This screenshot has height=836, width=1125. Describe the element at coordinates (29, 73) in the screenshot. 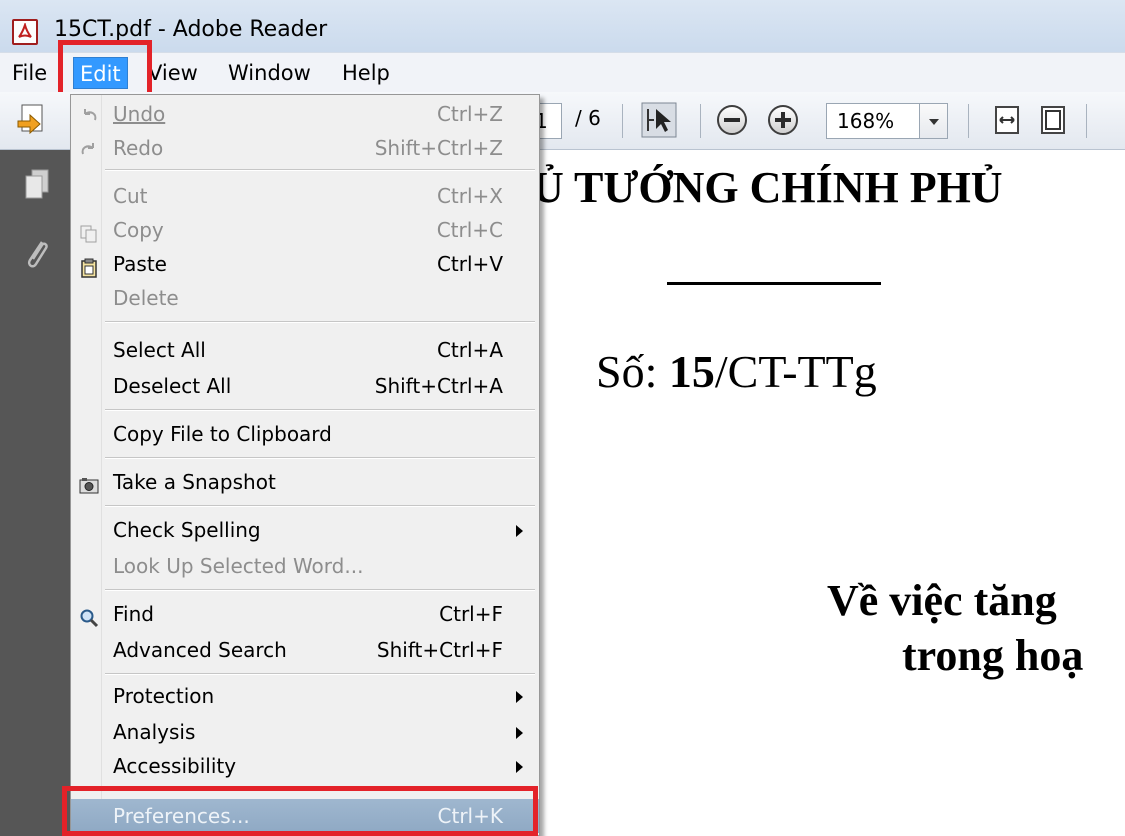

I see `menu-file: File` at that location.